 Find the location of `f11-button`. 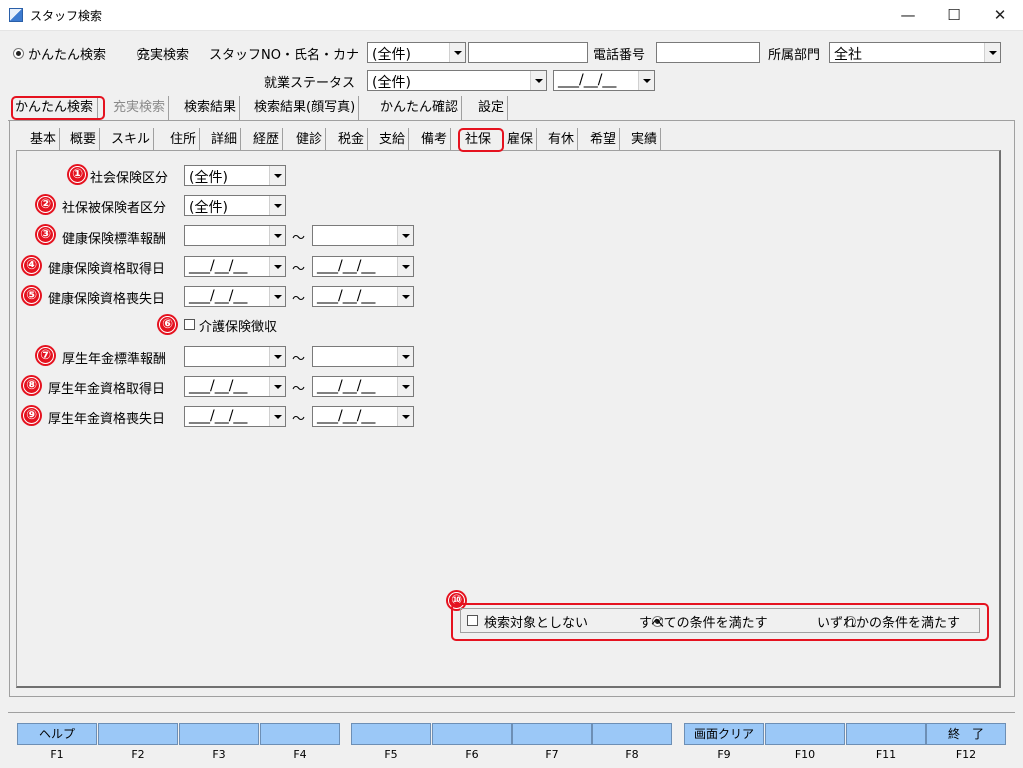

f11-button is located at coordinates (886, 734).